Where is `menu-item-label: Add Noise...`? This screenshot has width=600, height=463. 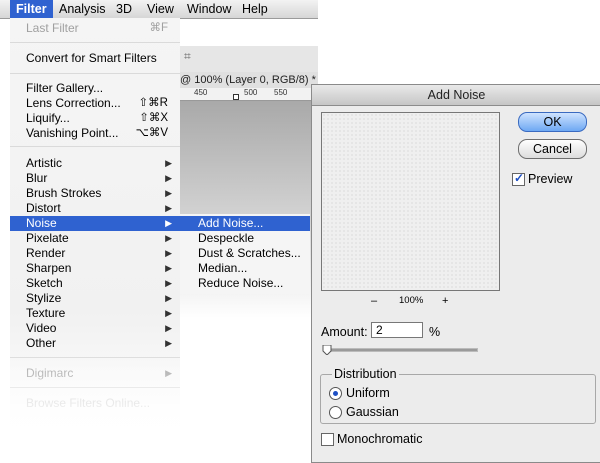
menu-item-label: Add Noise... is located at coordinates (231, 223).